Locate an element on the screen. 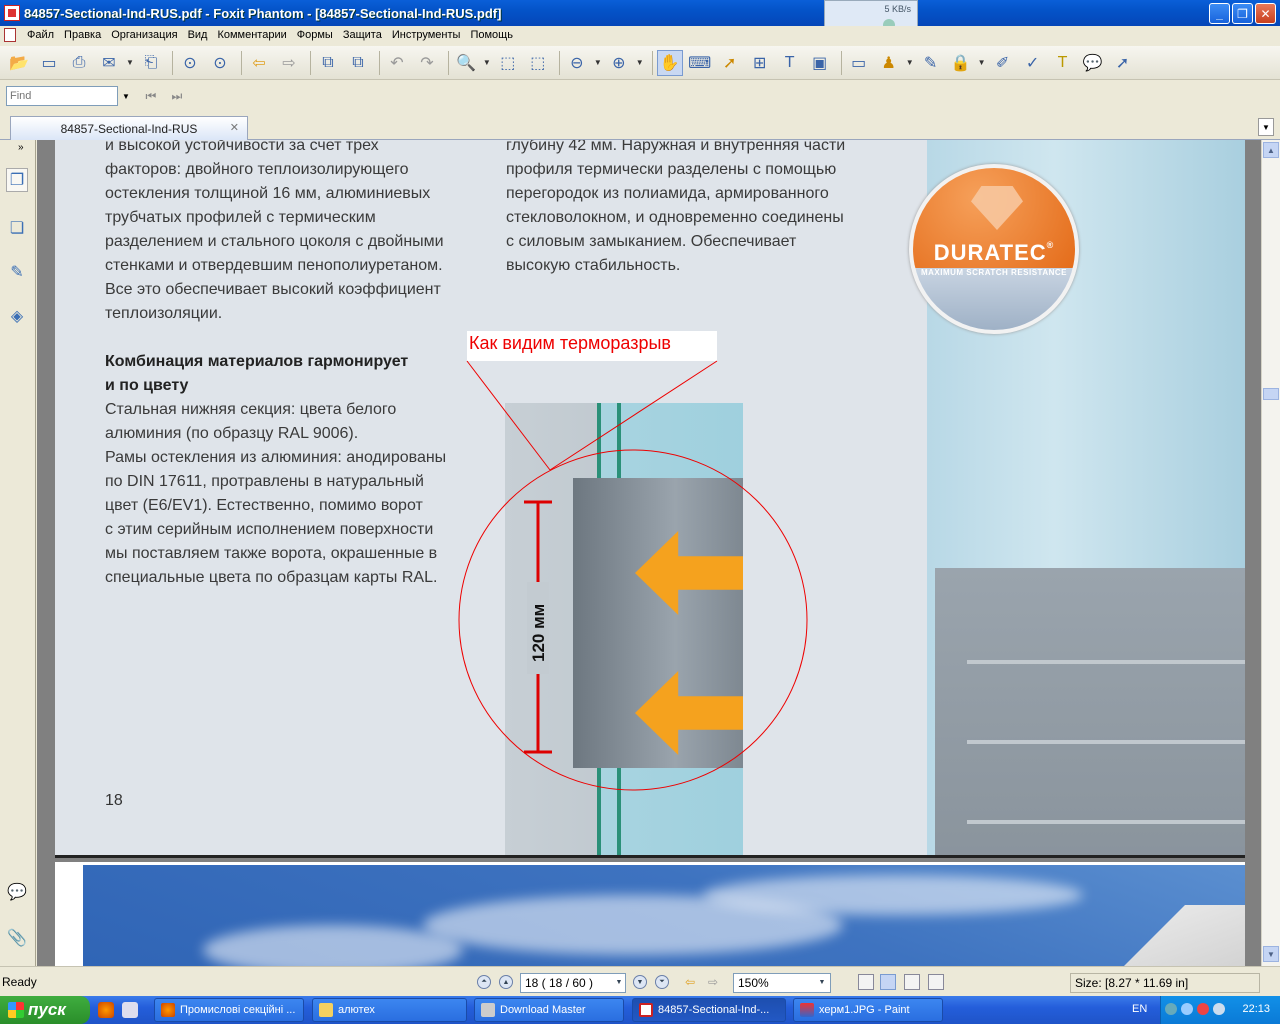 Image resolution: width=1280 pixels, height=1024 pixels. taskbar-item-folder: алютех is located at coordinates (389, 1010).